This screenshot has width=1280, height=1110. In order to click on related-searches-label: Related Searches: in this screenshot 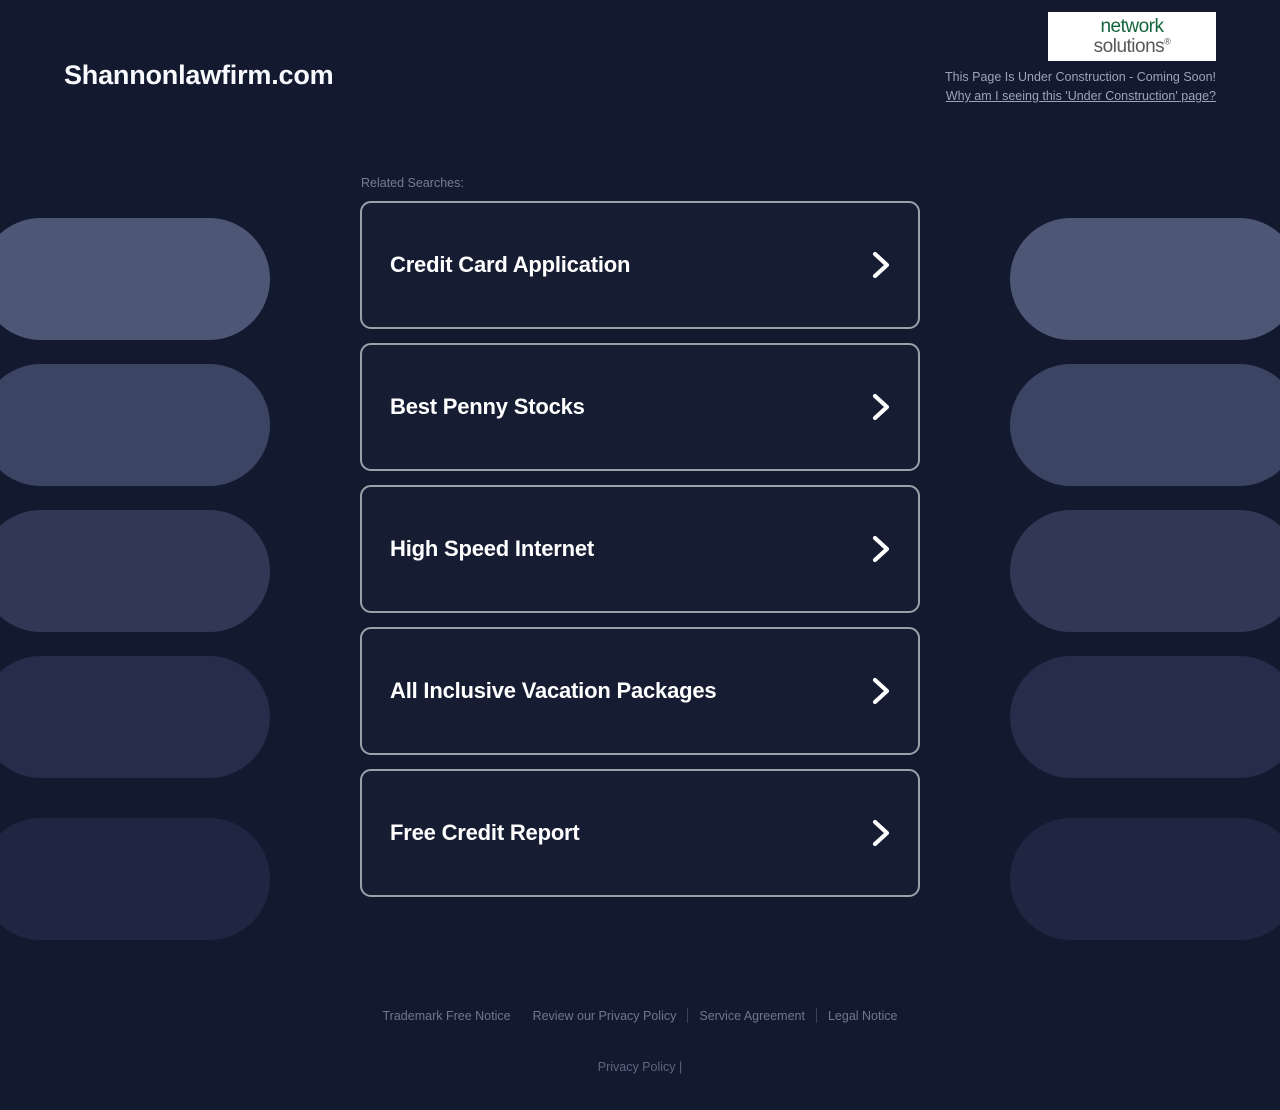, I will do `click(412, 183)`.